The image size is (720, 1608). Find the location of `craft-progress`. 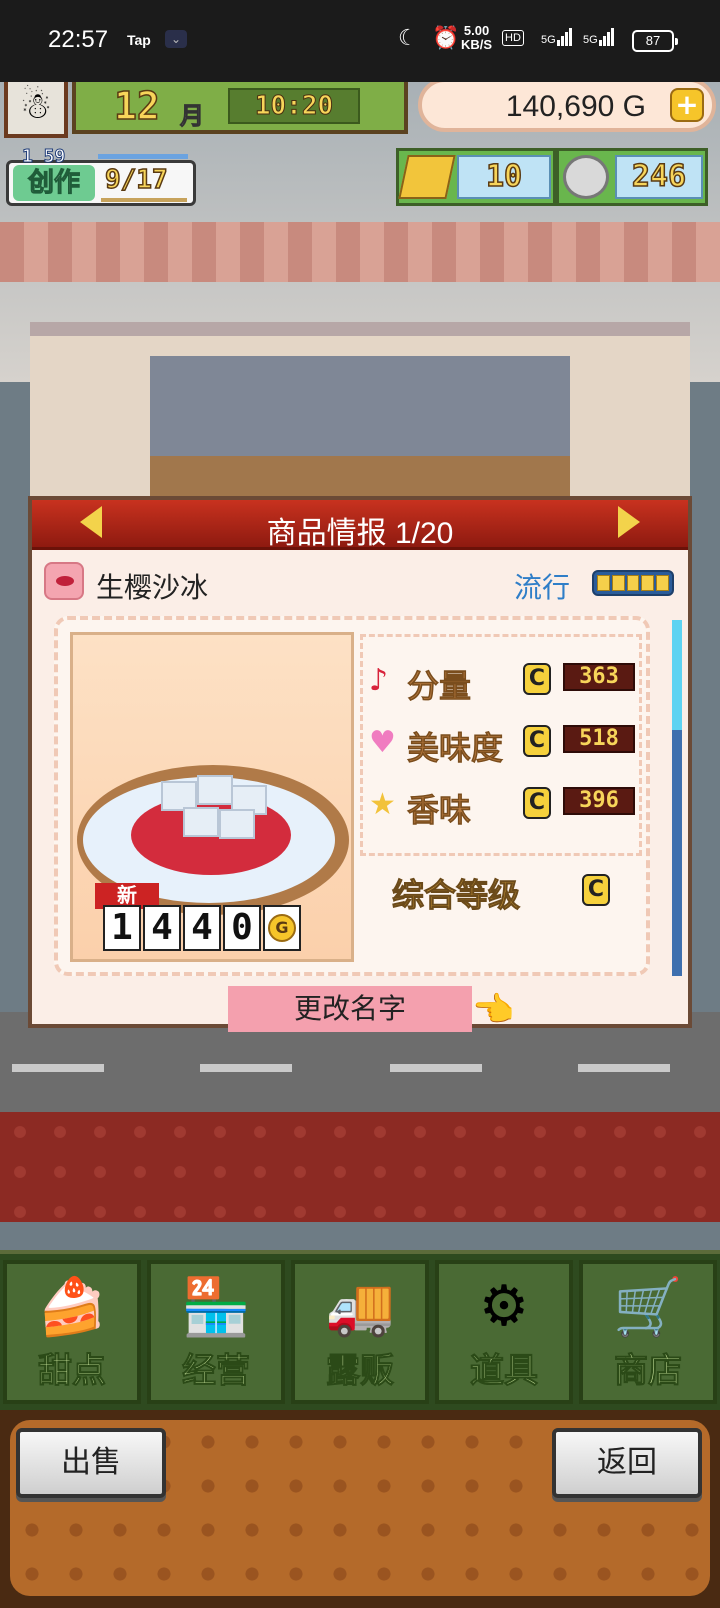

craft-progress is located at coordinates (144, 200).